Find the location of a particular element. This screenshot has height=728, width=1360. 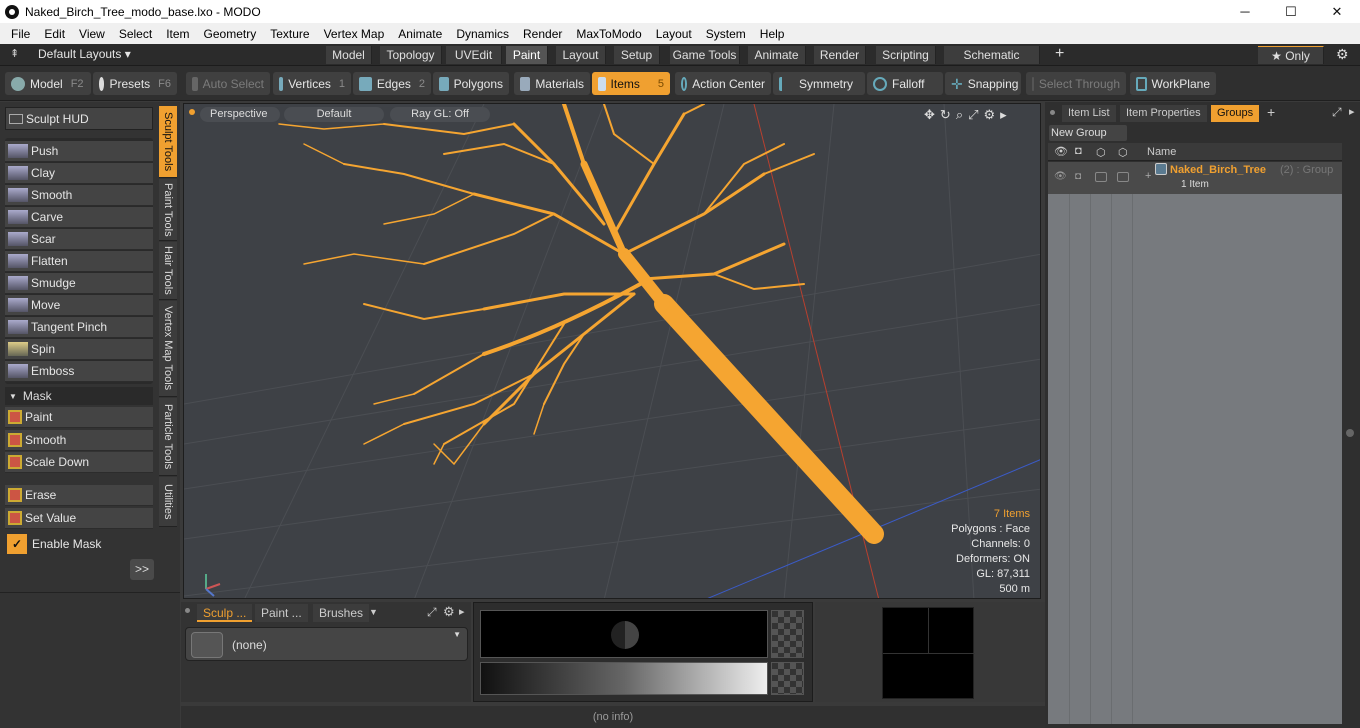

tool-smudge: Smudge is located at coordinates (79, 283).